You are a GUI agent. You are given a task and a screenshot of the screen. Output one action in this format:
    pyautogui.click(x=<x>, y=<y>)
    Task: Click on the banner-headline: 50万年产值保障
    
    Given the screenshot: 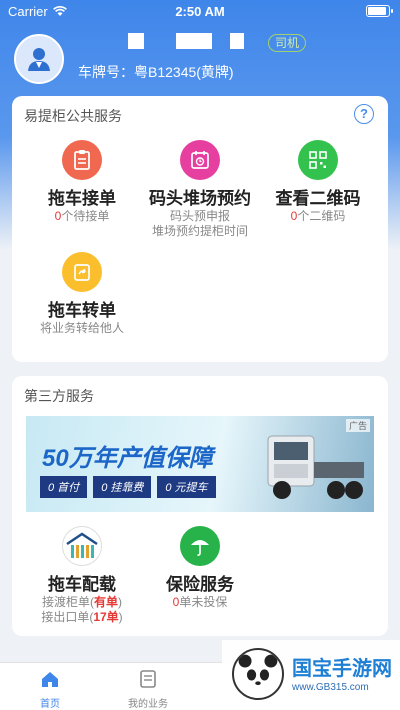 What is the action you would take?
    pyautogui.click(x=127, y=458)
    